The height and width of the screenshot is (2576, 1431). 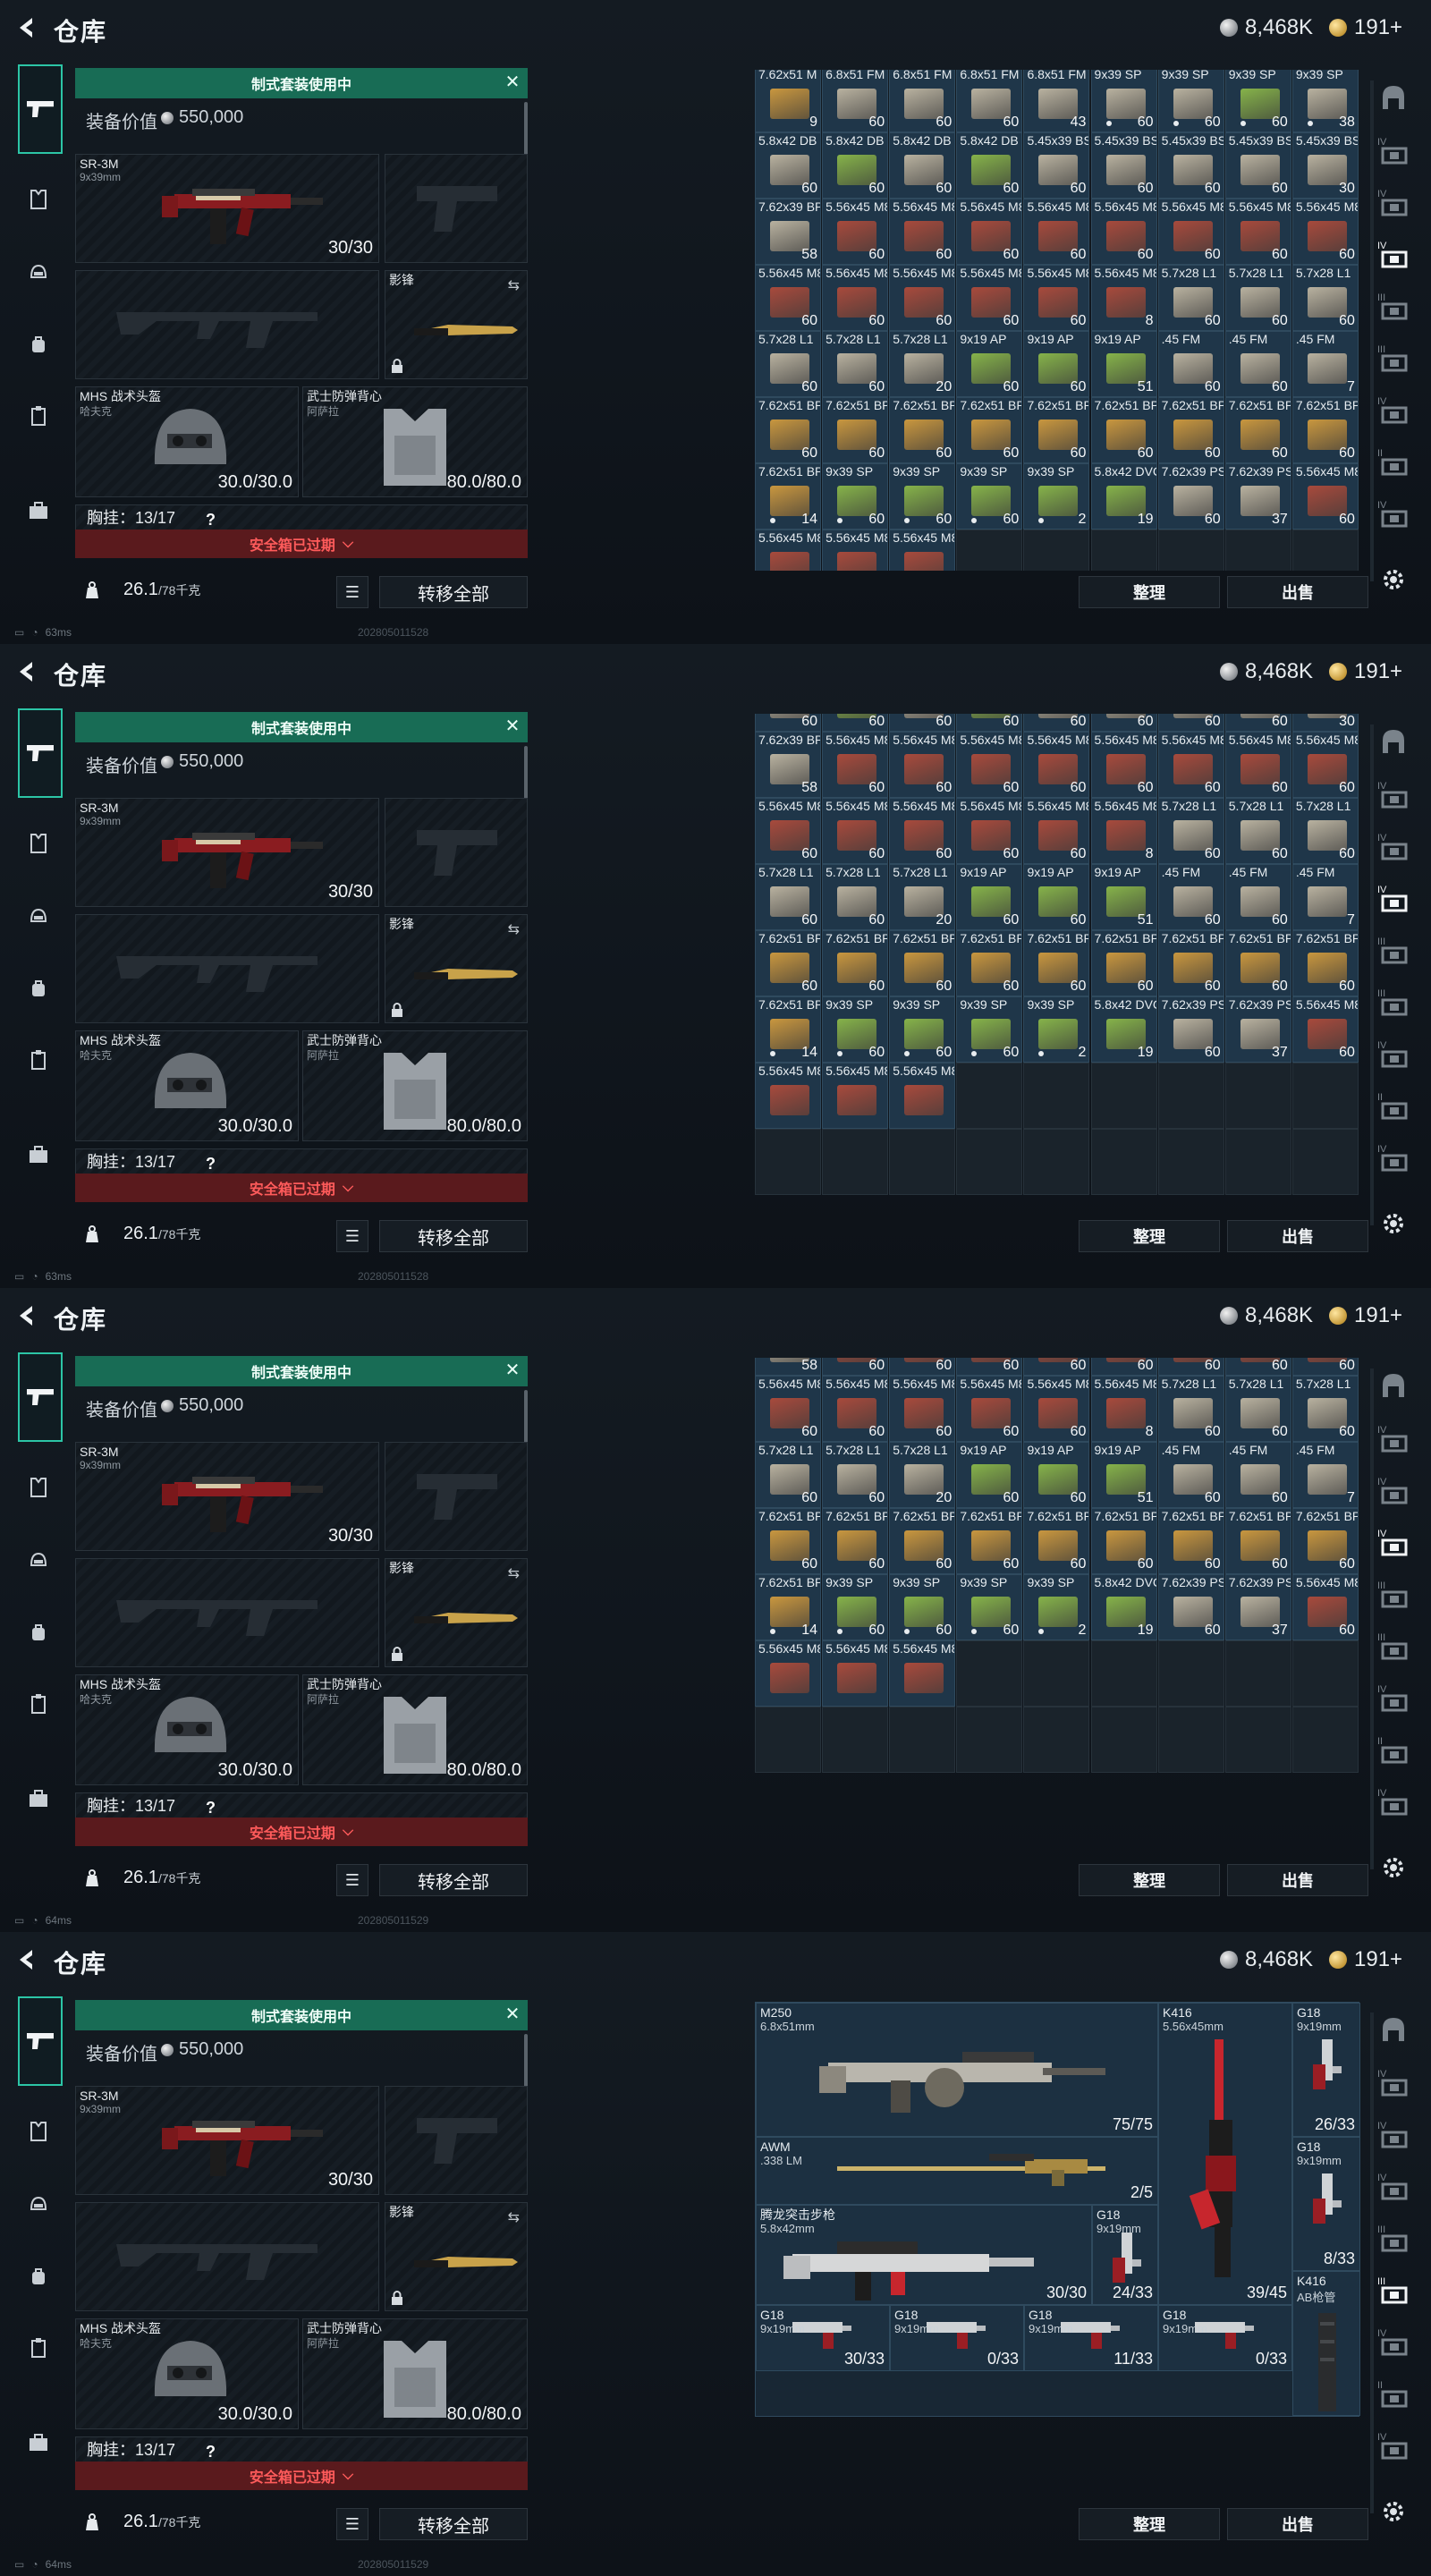 What do you see at coordinates (187, 2373) in the screenshot?
I see `helmet-slot: MHS 战术头盔 哈夫克 30.0/30.0` at bounding box center [187, 2373].